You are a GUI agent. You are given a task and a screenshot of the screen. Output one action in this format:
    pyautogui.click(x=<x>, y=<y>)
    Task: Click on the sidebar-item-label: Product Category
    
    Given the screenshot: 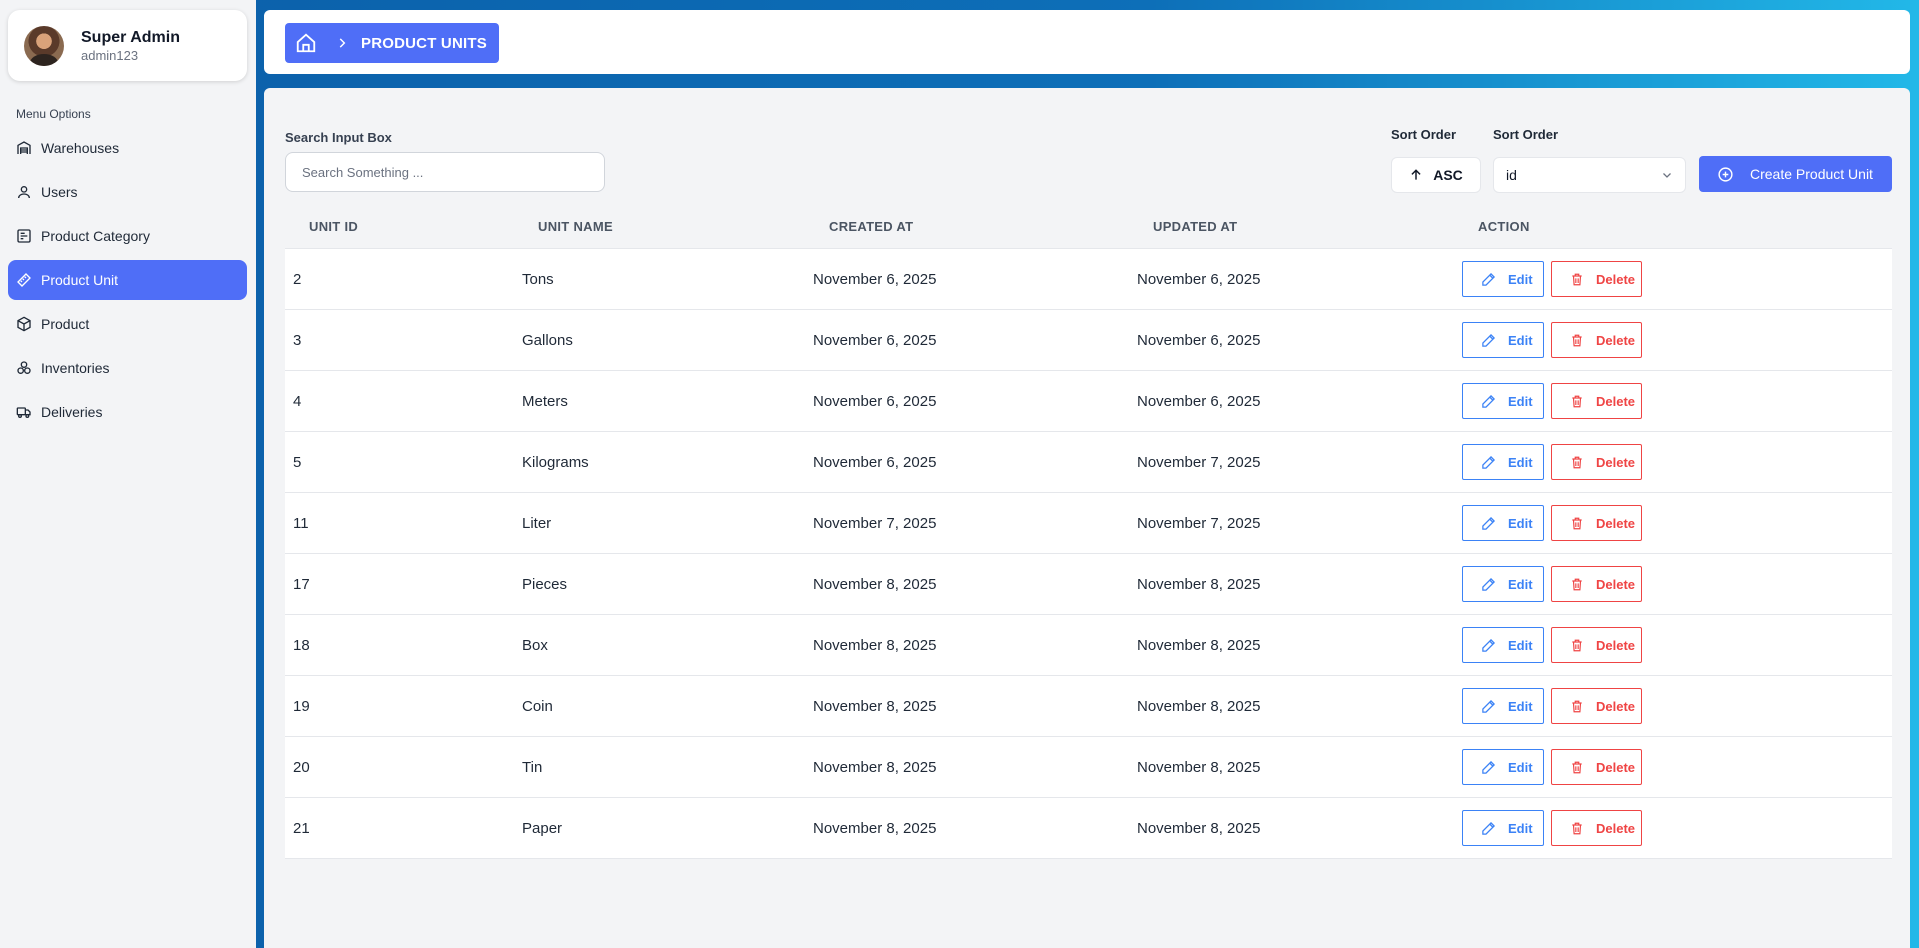 What is the action you would take?
    pyautogui.click(x=95, y=236)
    